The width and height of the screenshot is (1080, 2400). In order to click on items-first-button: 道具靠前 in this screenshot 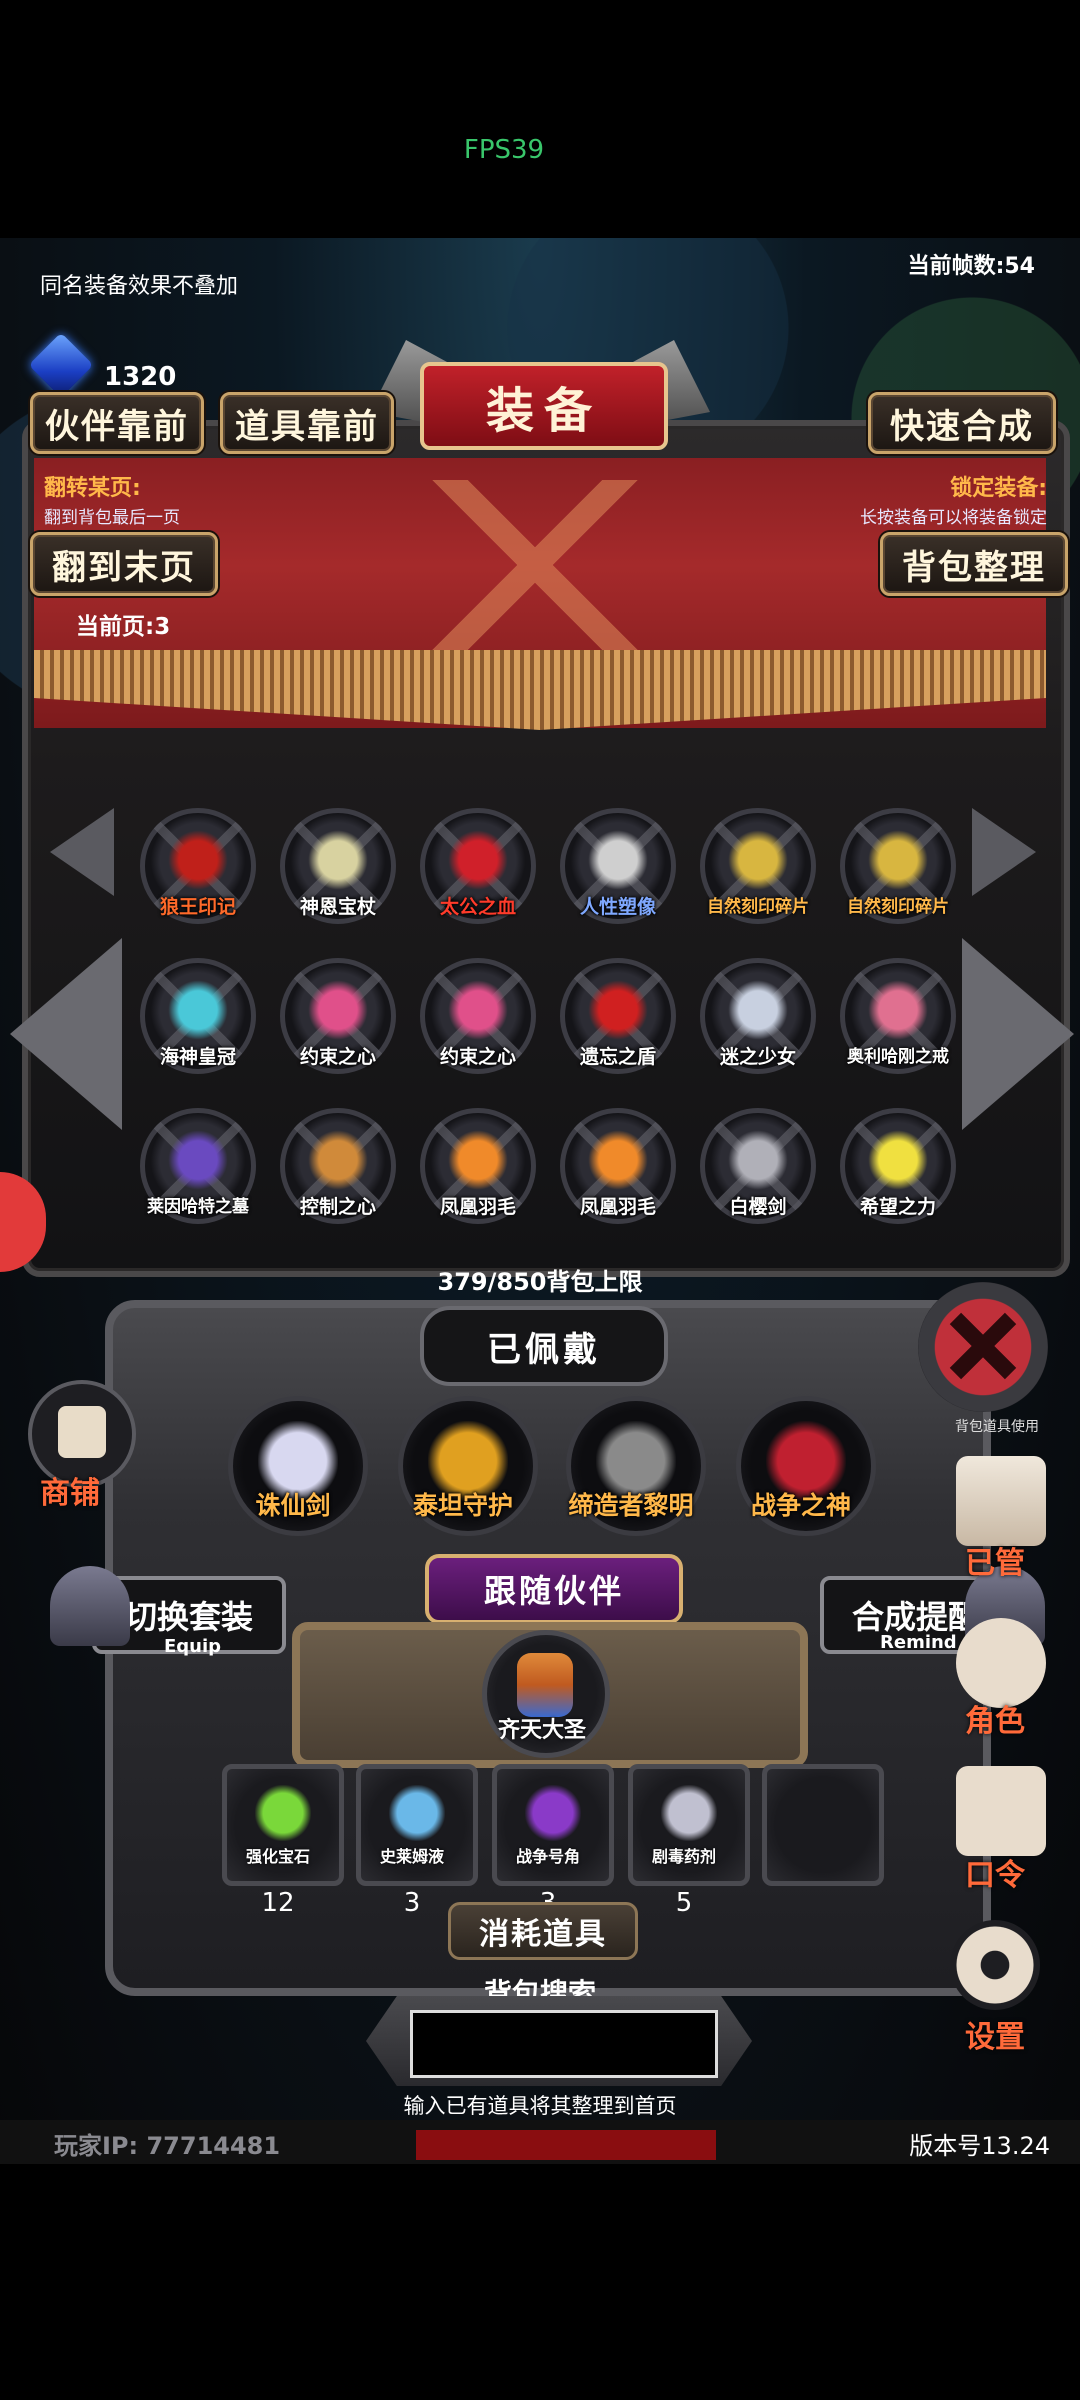, I will do `click(307, 423)`.